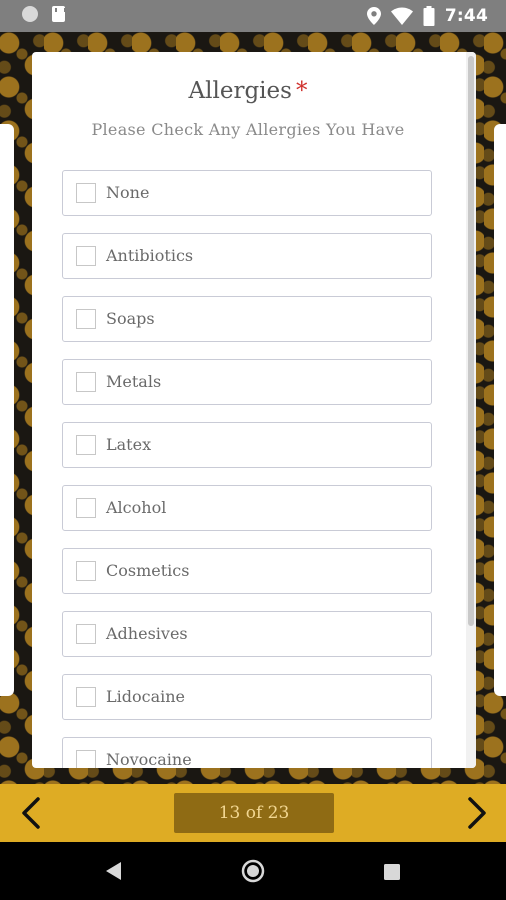 This screenshot has height=900, width=506. I want to click on previous-card-peek, so click(7, 410).